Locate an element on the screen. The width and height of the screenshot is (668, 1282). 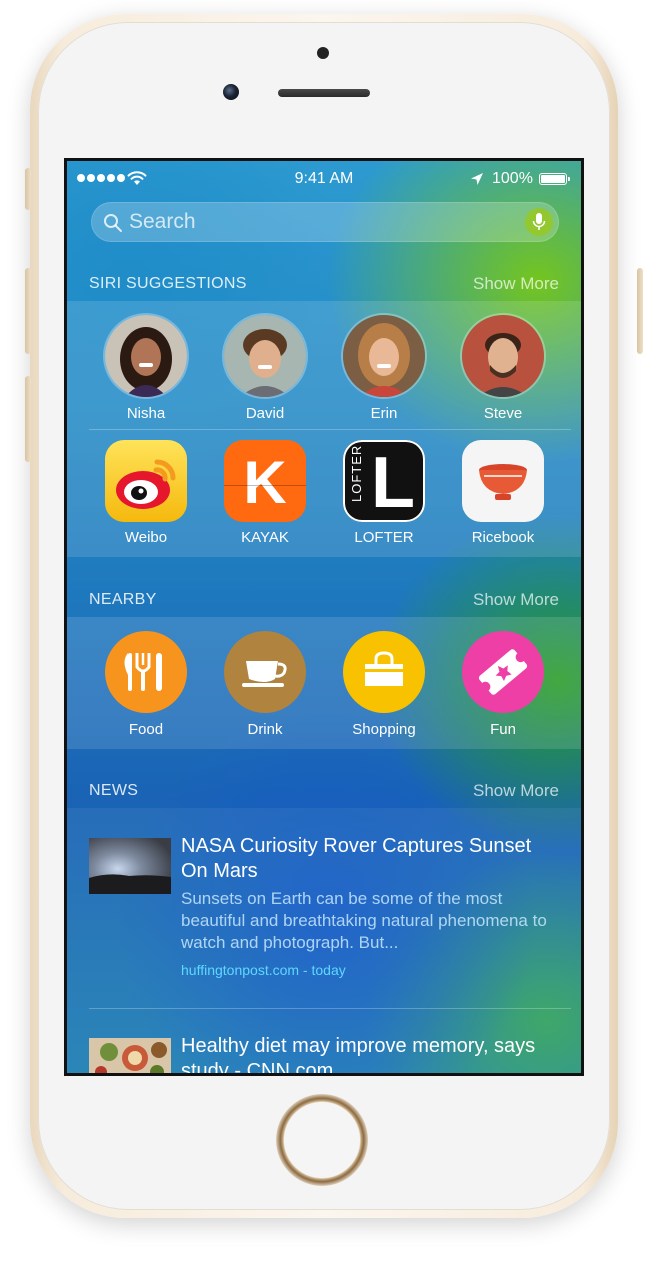
battery-icon is located at coordinates (554, 179).